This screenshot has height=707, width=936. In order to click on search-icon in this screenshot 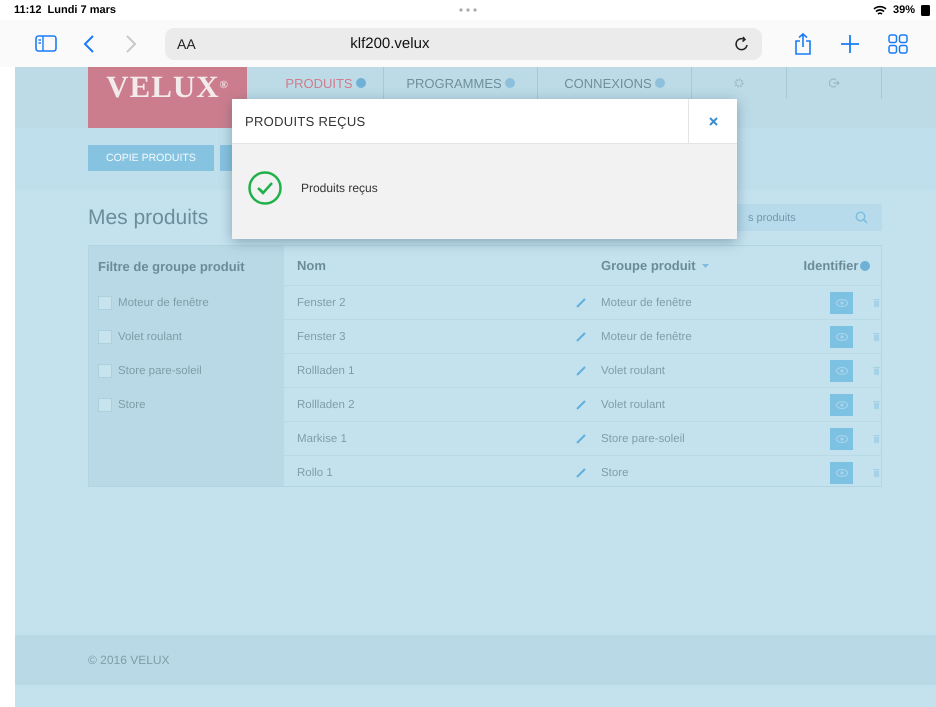, I will do `click(861, 217)`.